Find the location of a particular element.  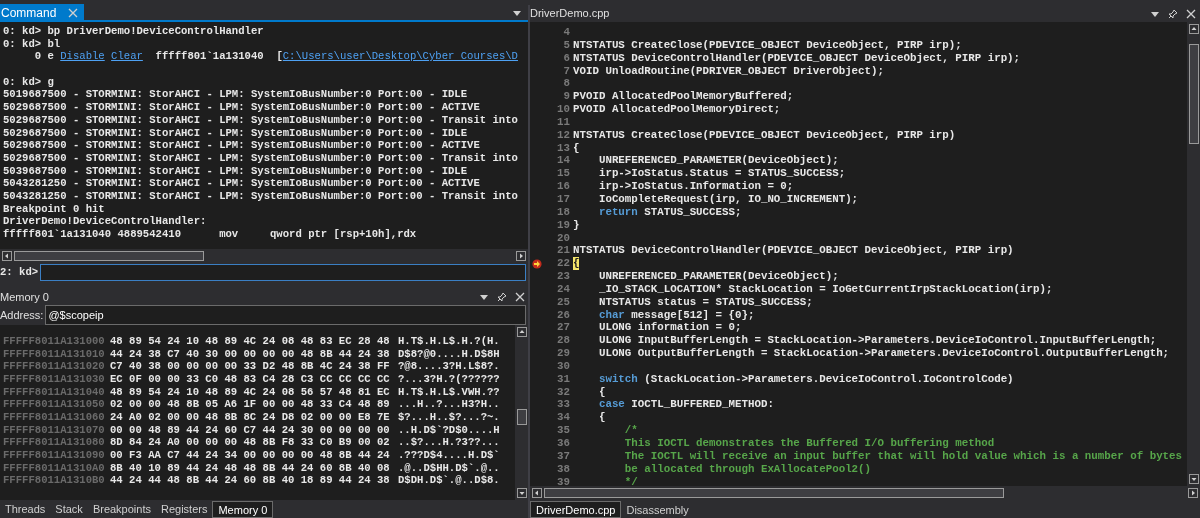

memory-bytes: C7 40 38 00 00 00 00 33 D2 48 8B 4C 24 38 FF is located at coordinates (250, 366).